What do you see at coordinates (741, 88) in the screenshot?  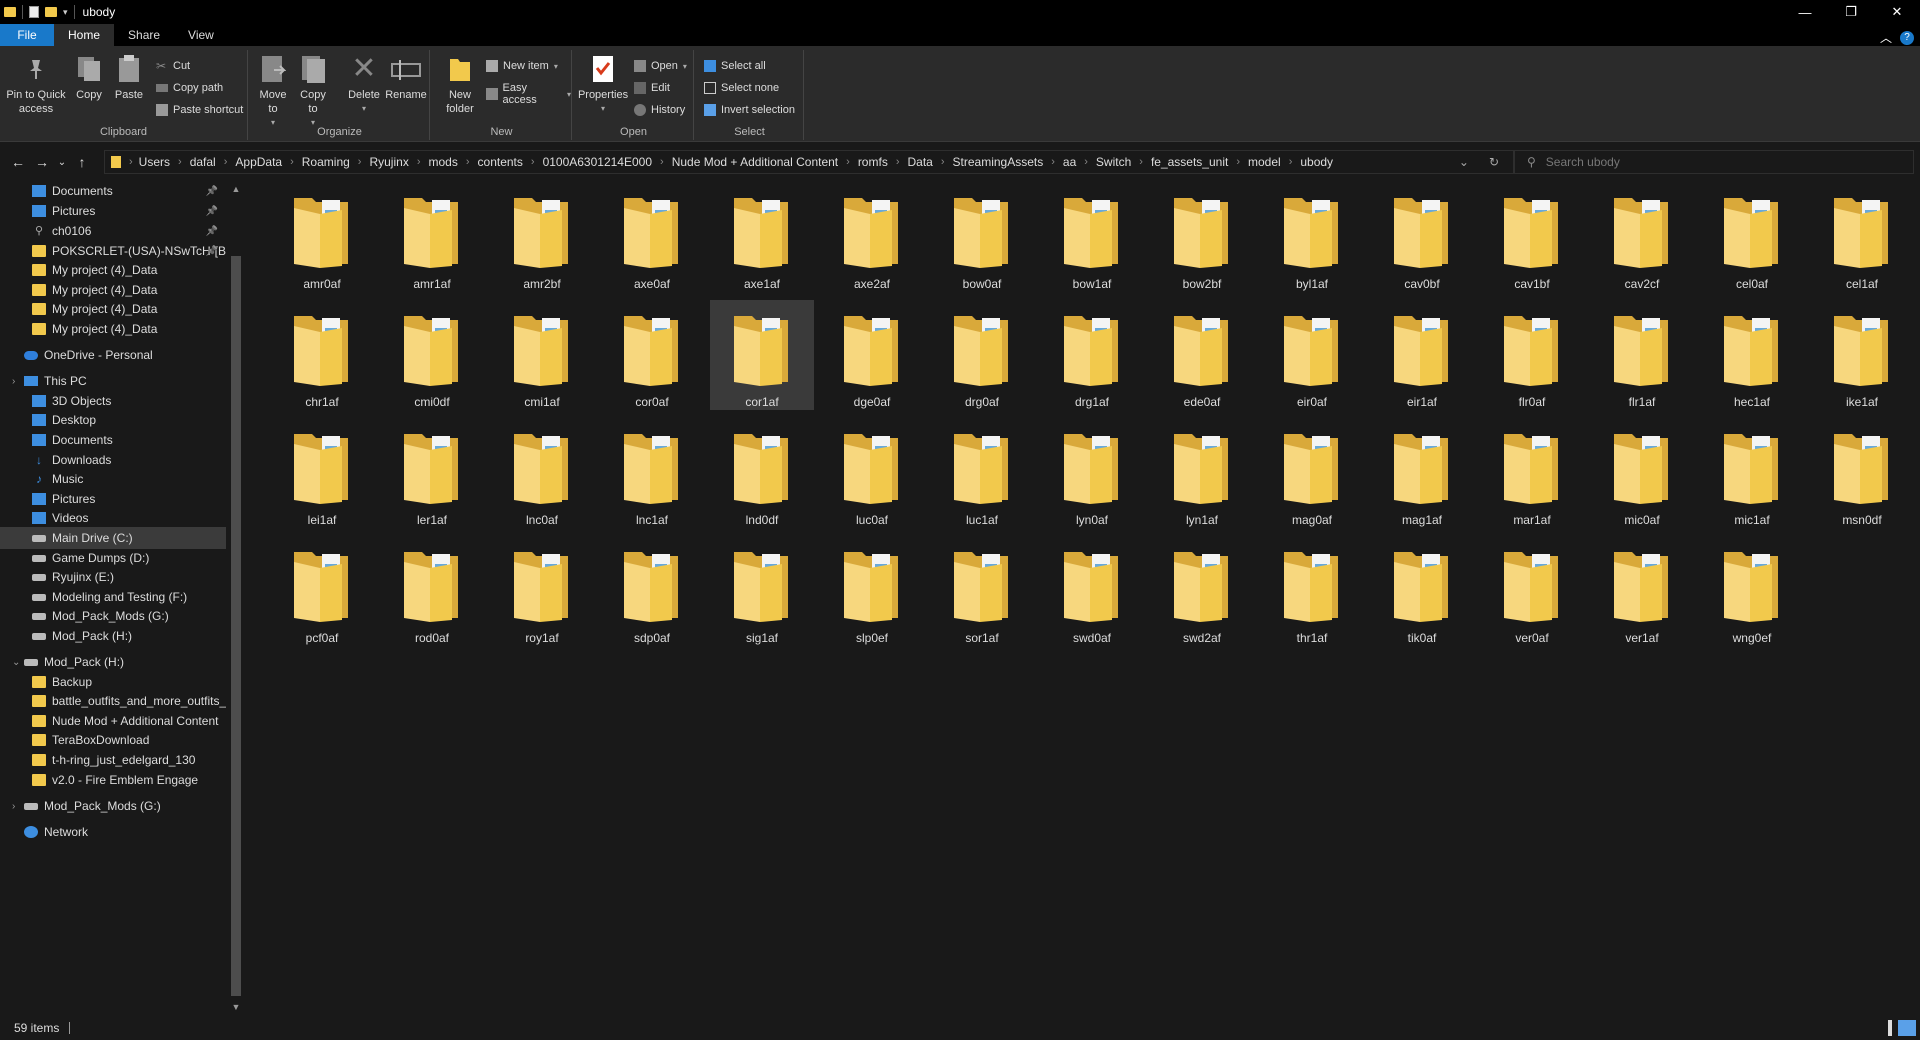 I see `select-none-button: Select none` at bounding box center [741, 88].